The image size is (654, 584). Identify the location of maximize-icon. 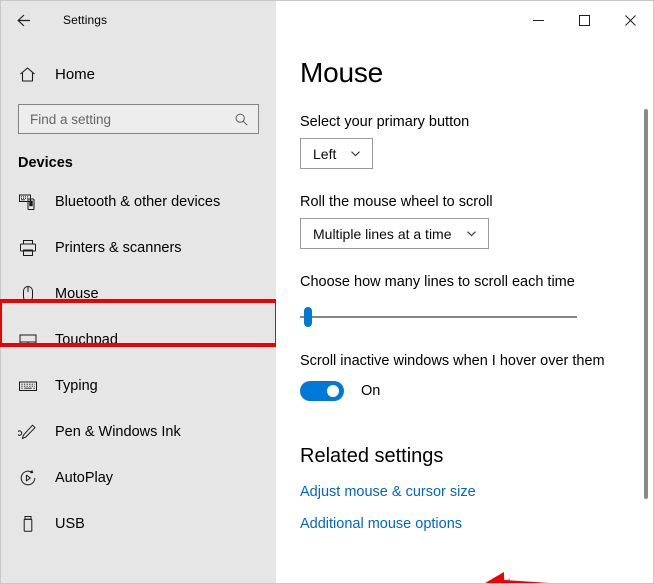
(584, 20).